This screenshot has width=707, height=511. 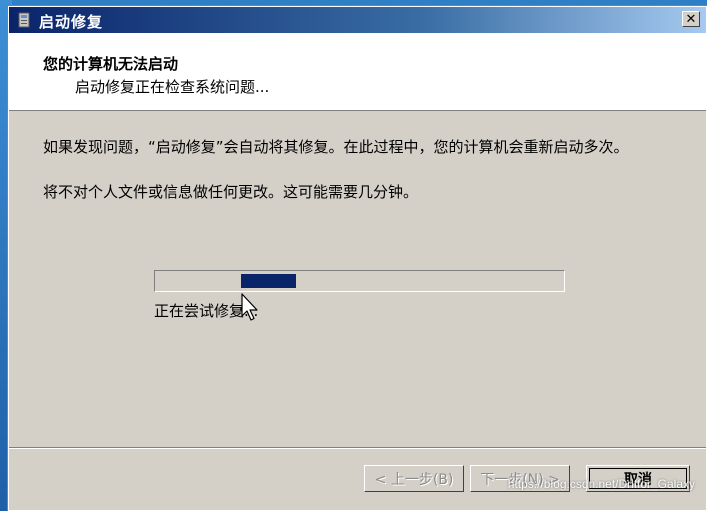 I want to click on close-icon: ✕, so click(x=691, y=19).